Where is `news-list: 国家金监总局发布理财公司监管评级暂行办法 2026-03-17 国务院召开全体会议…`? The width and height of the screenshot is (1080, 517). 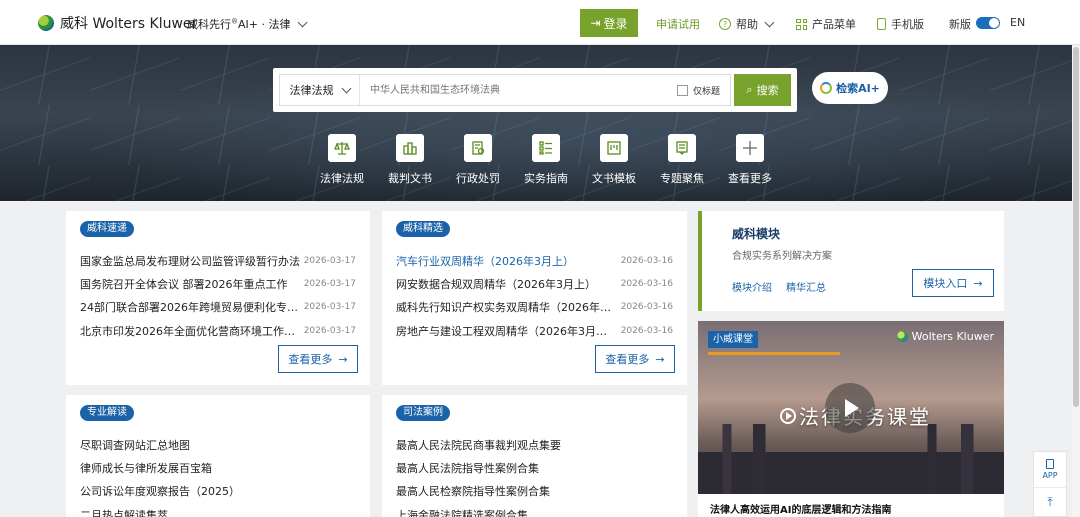
news-list: 国家金监总局发布理财公司监管评级暂行办法 2026-03-17 国务院召开全体会议… is located at coordinates (218, 295).